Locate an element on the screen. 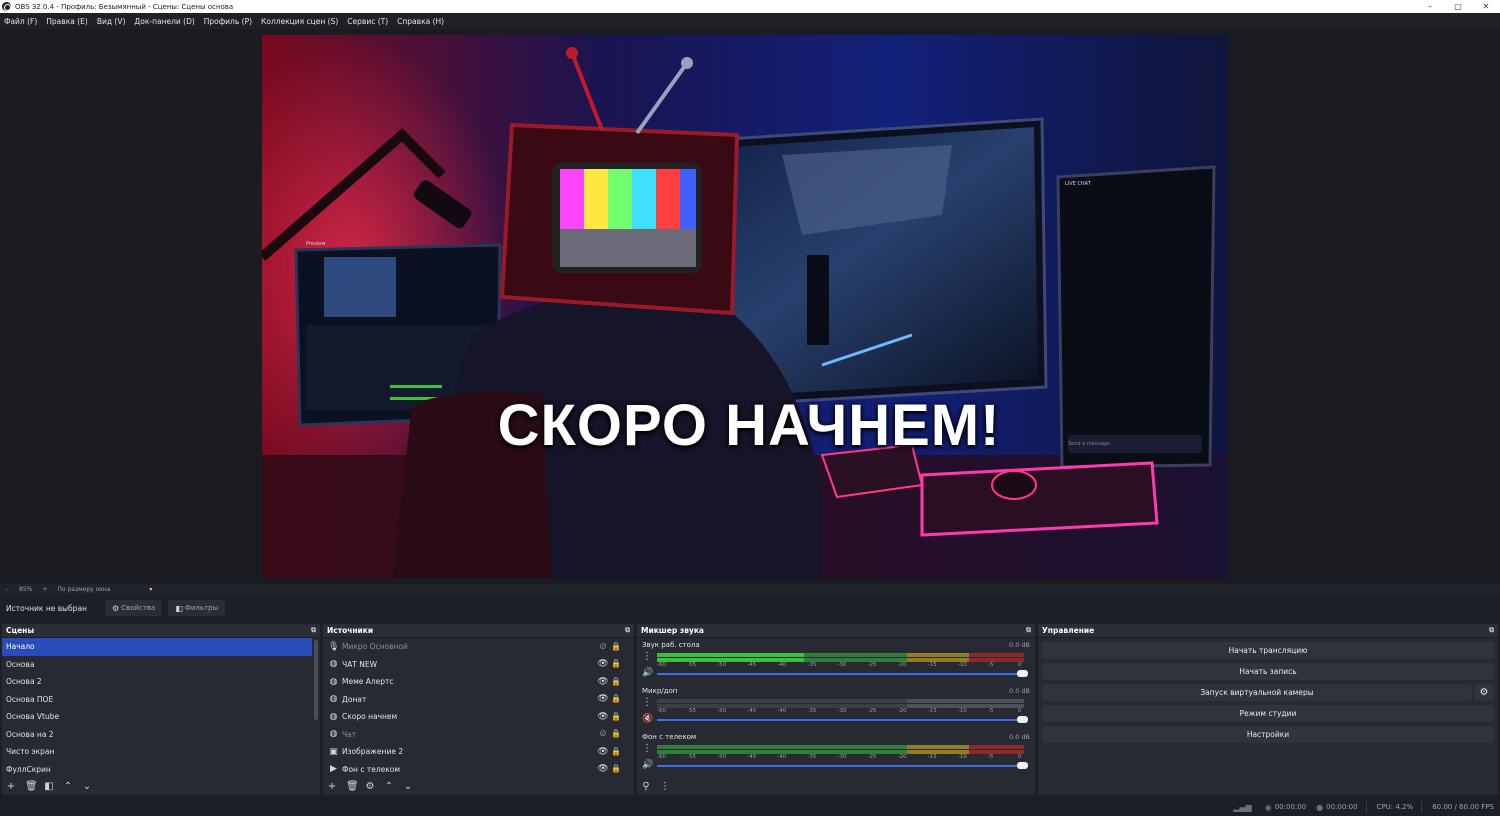 This screenshot has height=816, width=1500. source-label: Фон с телеком is located at coordinates (371, 769).